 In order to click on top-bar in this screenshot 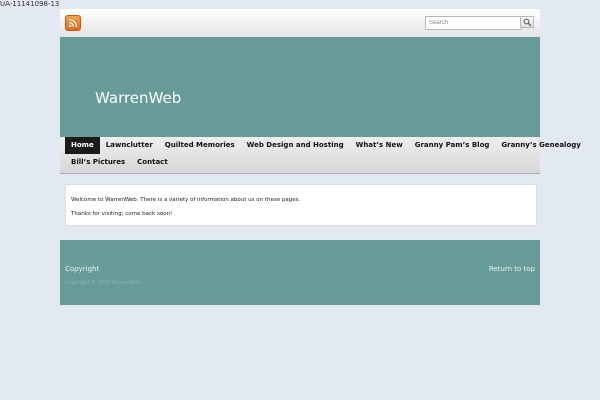, I will do `click(300, 23)`.